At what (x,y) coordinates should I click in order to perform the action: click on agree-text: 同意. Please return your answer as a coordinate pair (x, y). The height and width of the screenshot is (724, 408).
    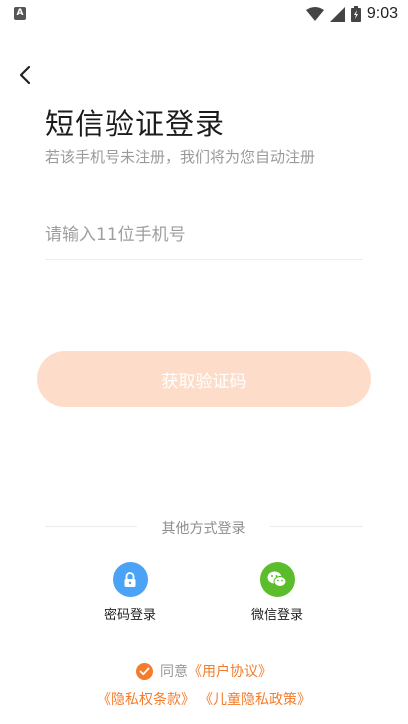
    Looking at the image, I should click on (174, 672).